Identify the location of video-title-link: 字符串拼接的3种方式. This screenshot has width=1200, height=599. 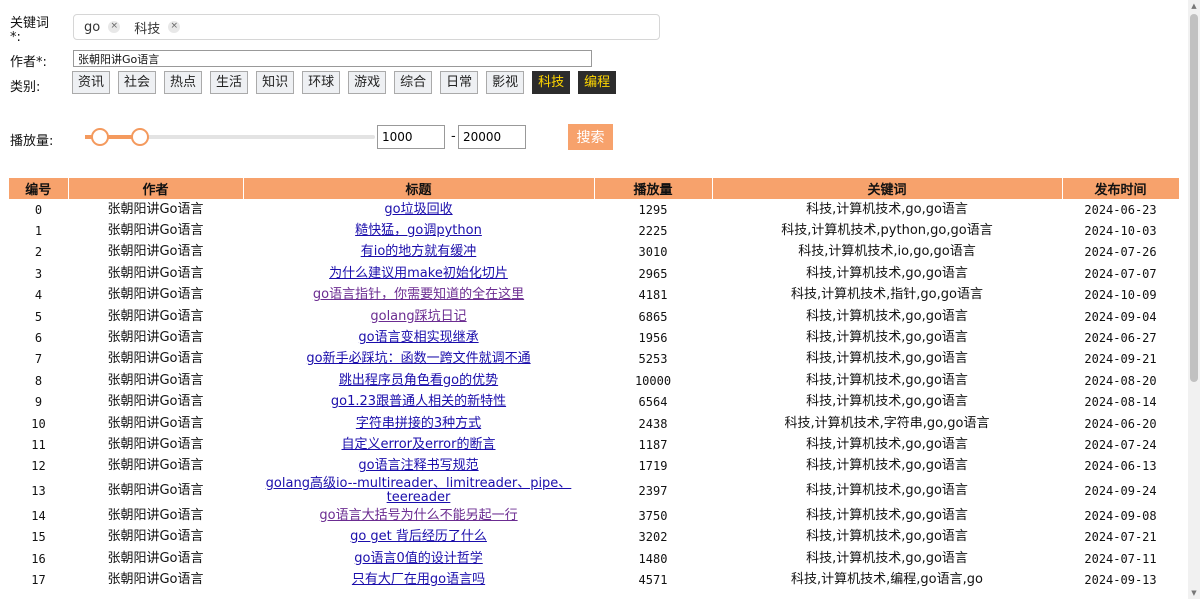
(418, 423).